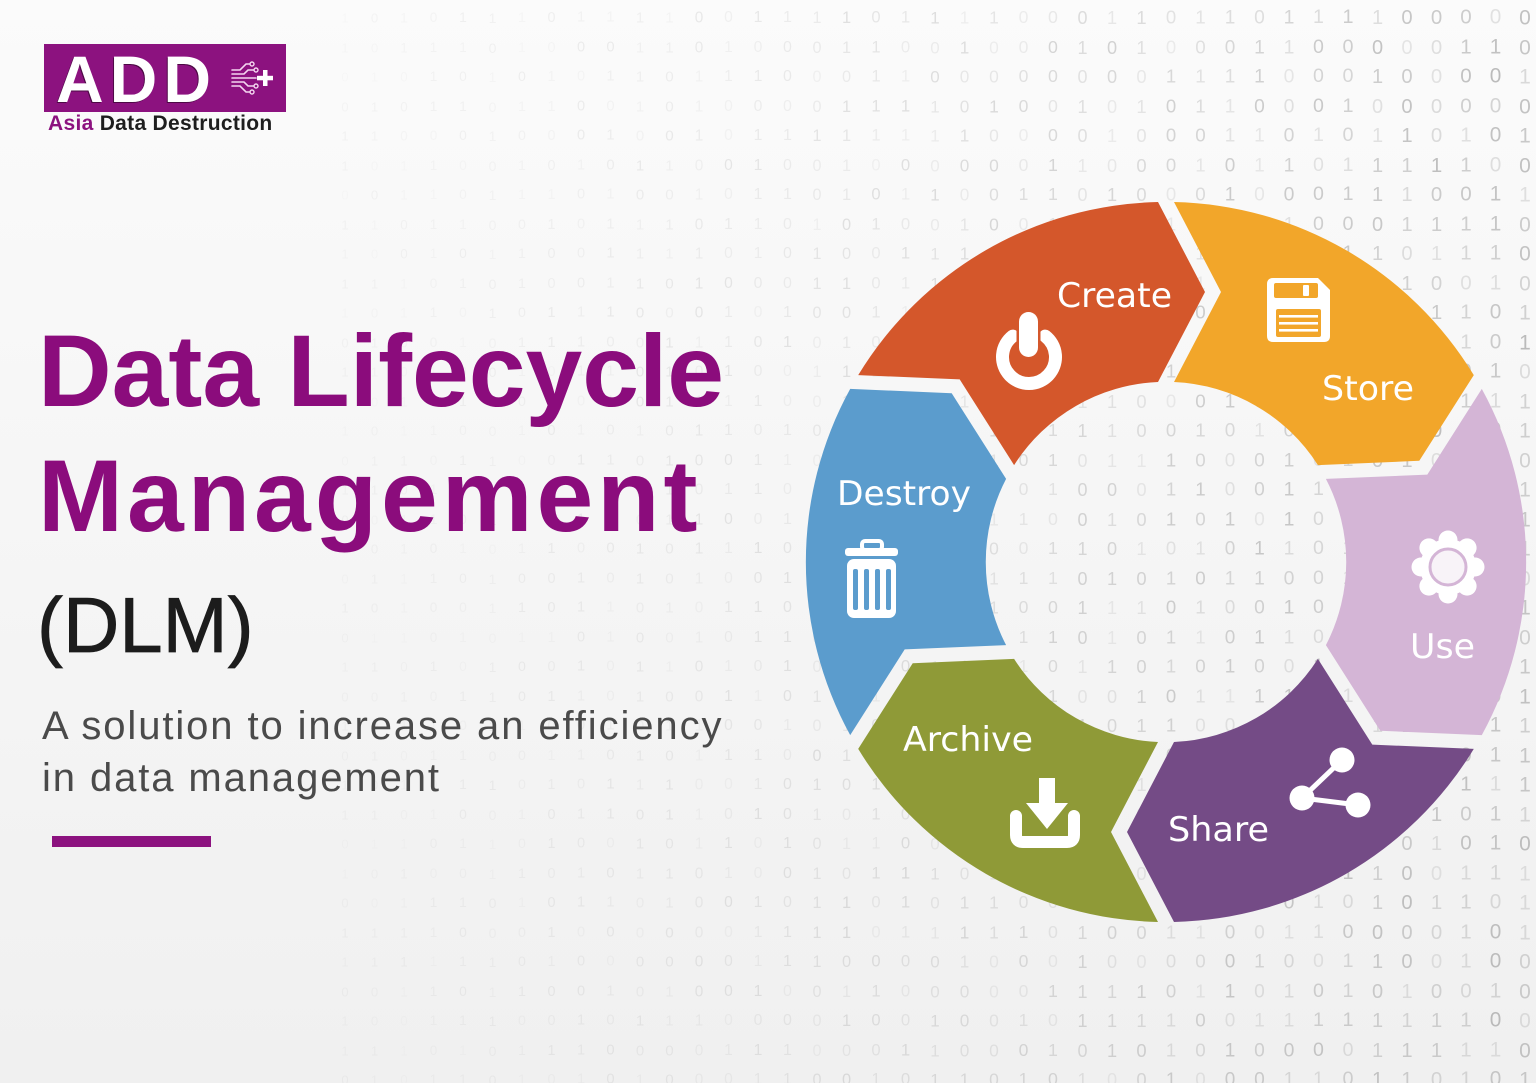 The image size is (1536, 1083). Describe the element at coordinates (1218, 830) in the screenshot. I see `stage-share-label: Share` at that location.